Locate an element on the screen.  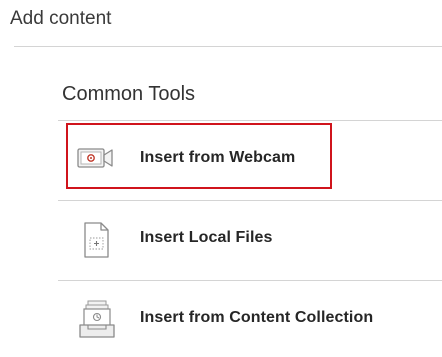
webcam-icon is located at coordinates (96, 159).